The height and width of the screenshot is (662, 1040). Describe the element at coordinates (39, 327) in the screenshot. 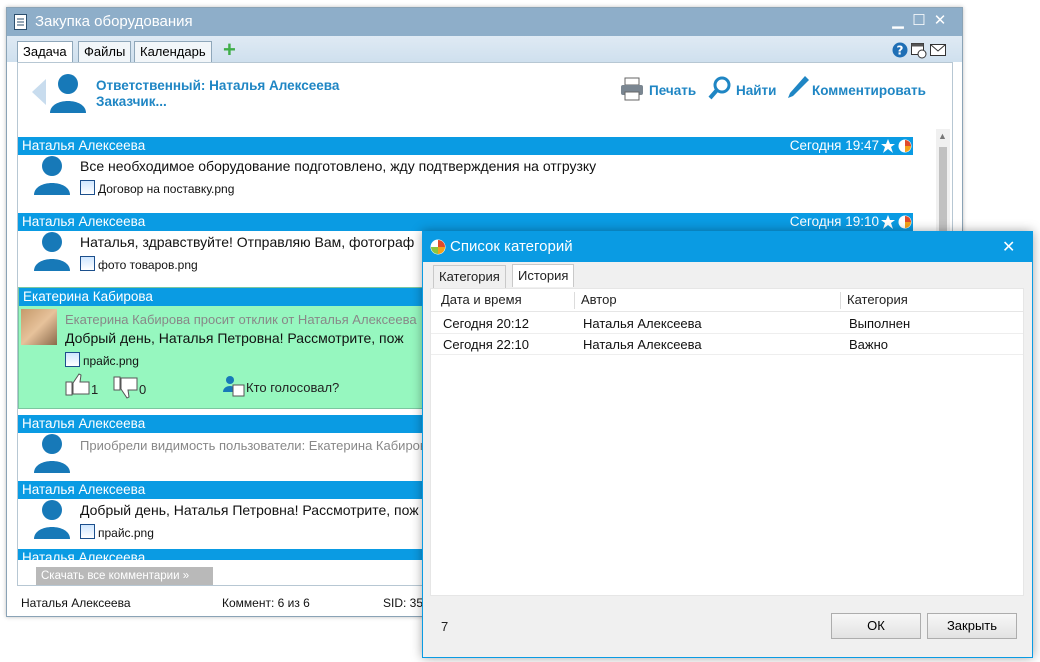

I see `user-photo-avatar` at that location.